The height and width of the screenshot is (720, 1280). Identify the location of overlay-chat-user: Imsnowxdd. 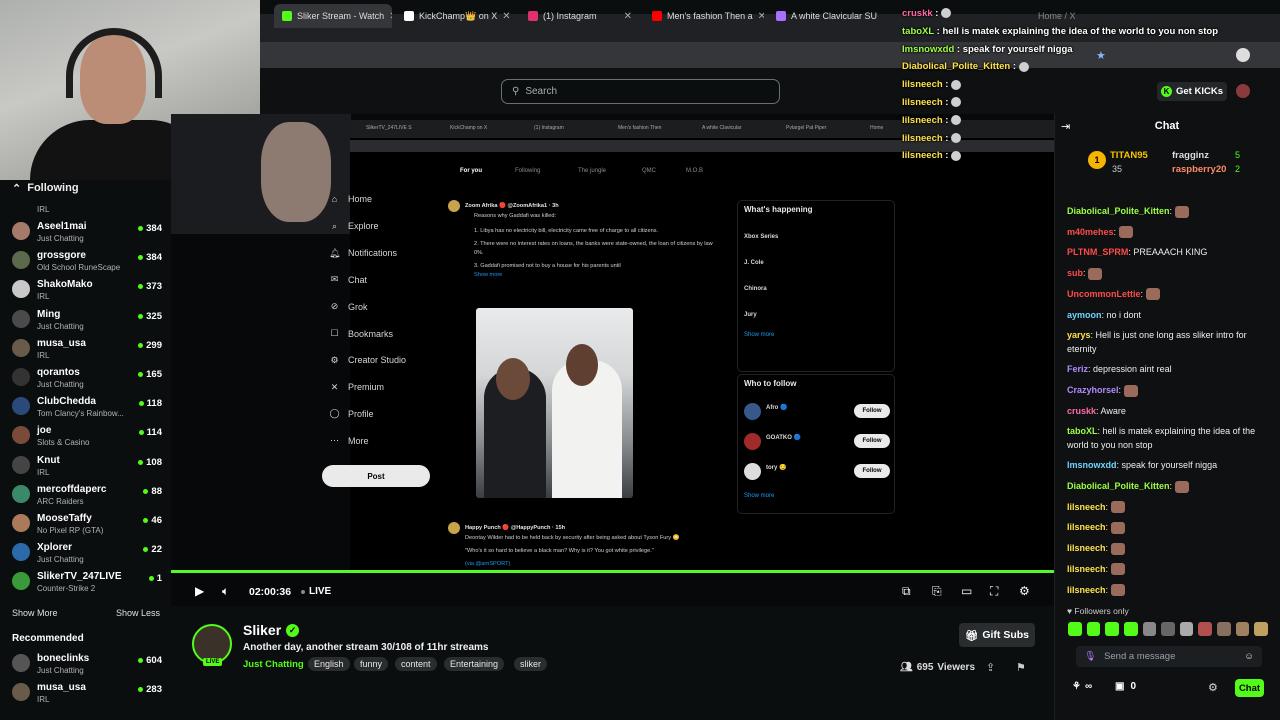
(928, 49).